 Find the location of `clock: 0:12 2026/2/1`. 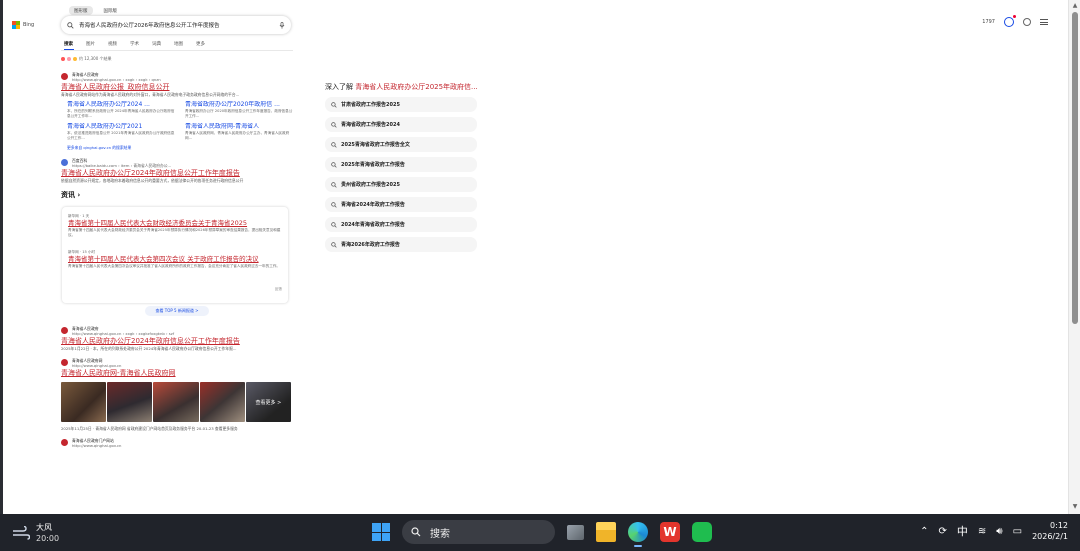

clock: 0:12 2026/2/1 is located at coordinates (1050, 531).